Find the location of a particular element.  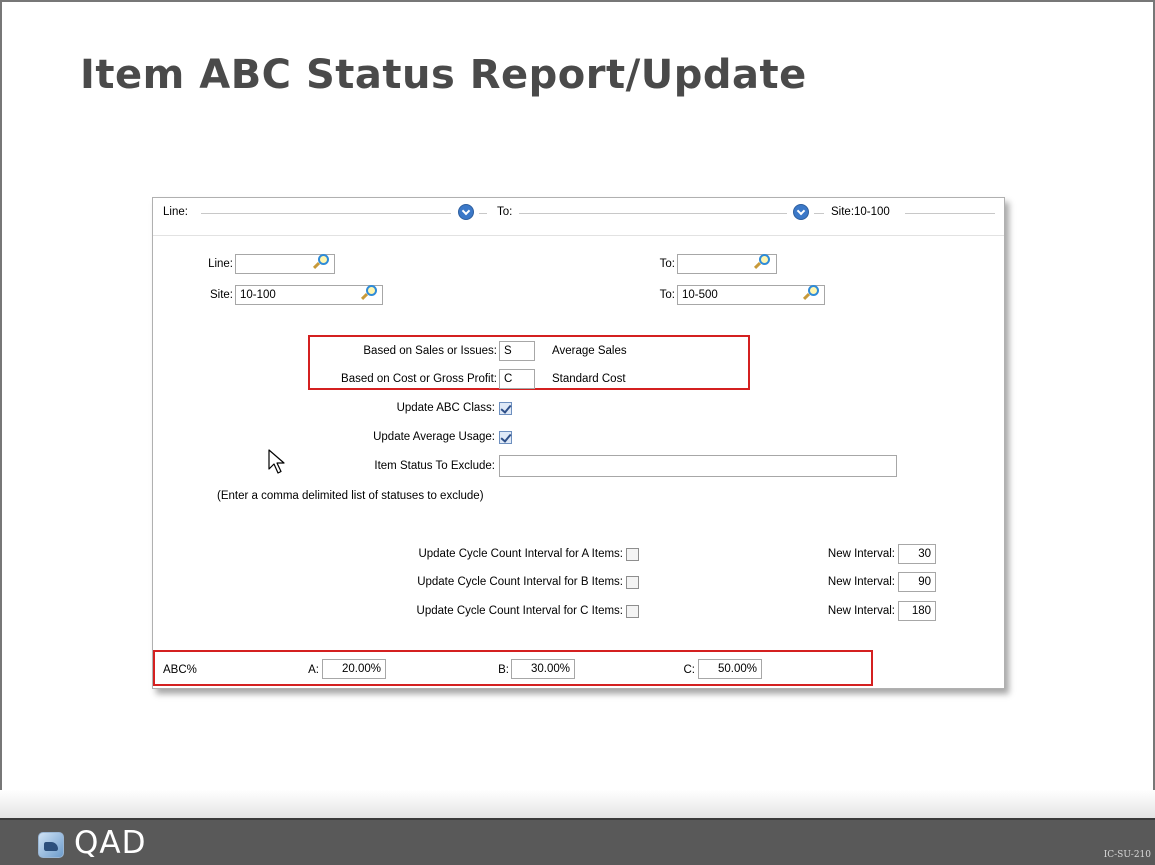

abc-a-label: A: is located at coordinates (313, 670).